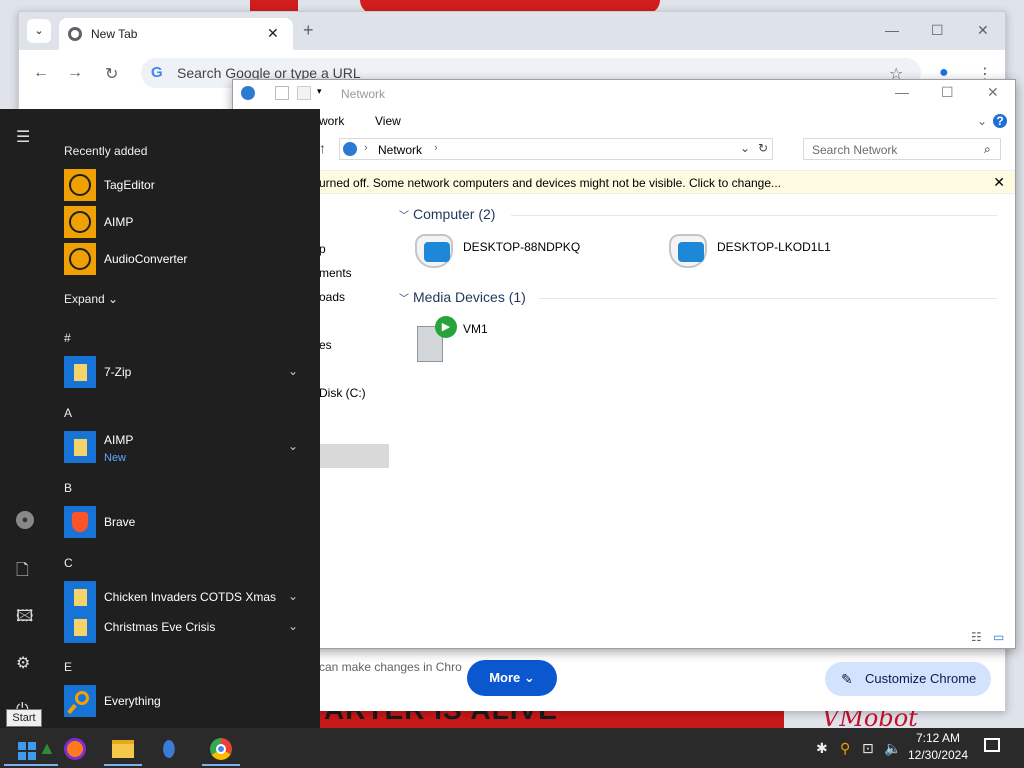 This screenshot has width=1024, height=768. I want to click on back-icon: ←, so click(41, 73).